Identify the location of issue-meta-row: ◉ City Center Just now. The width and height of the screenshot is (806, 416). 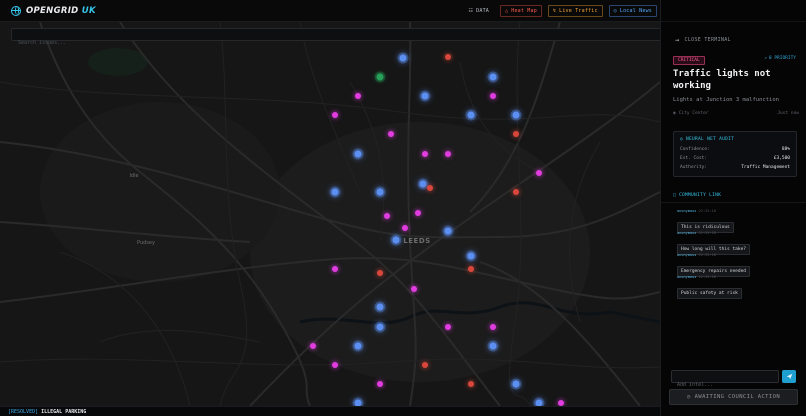
(736, 113).